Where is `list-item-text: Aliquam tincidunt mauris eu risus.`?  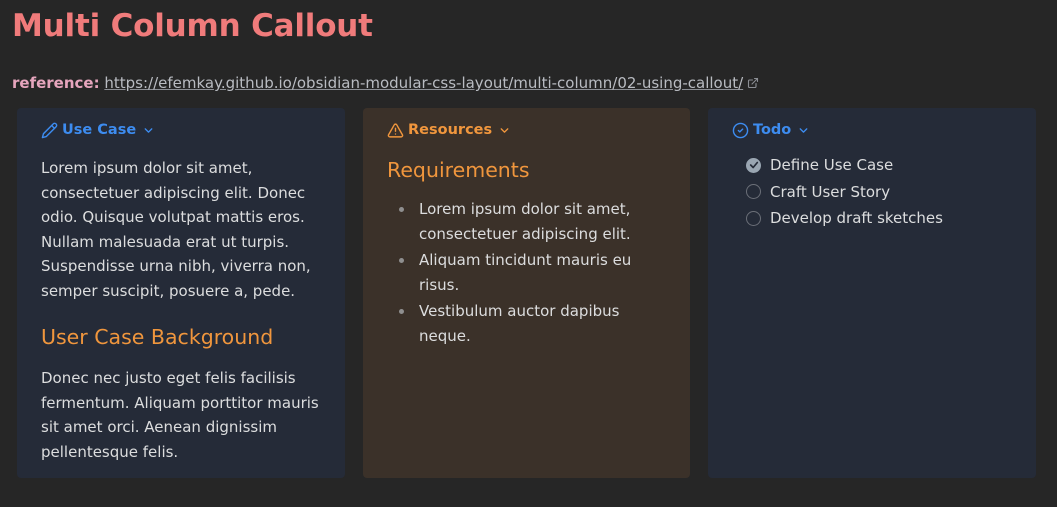 list-item-text: Aliquam tincidunt mauris eu risus. is located at coordinates (525, 272).